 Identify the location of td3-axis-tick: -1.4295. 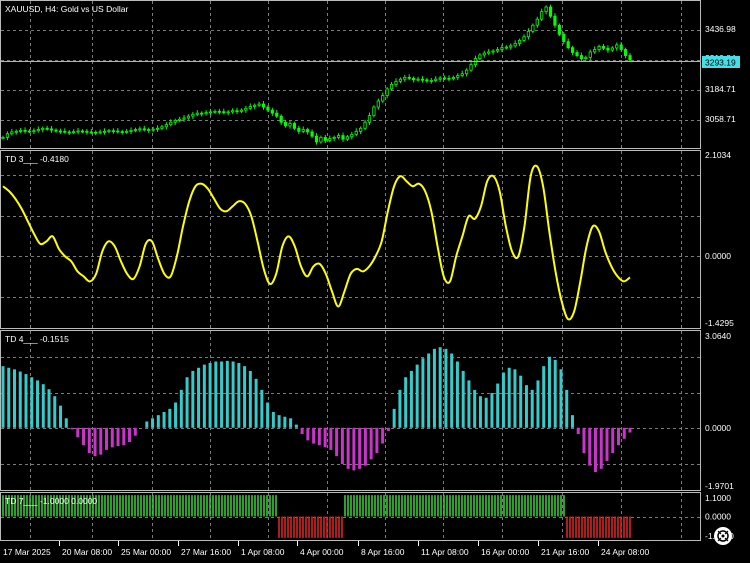
(719, 323).